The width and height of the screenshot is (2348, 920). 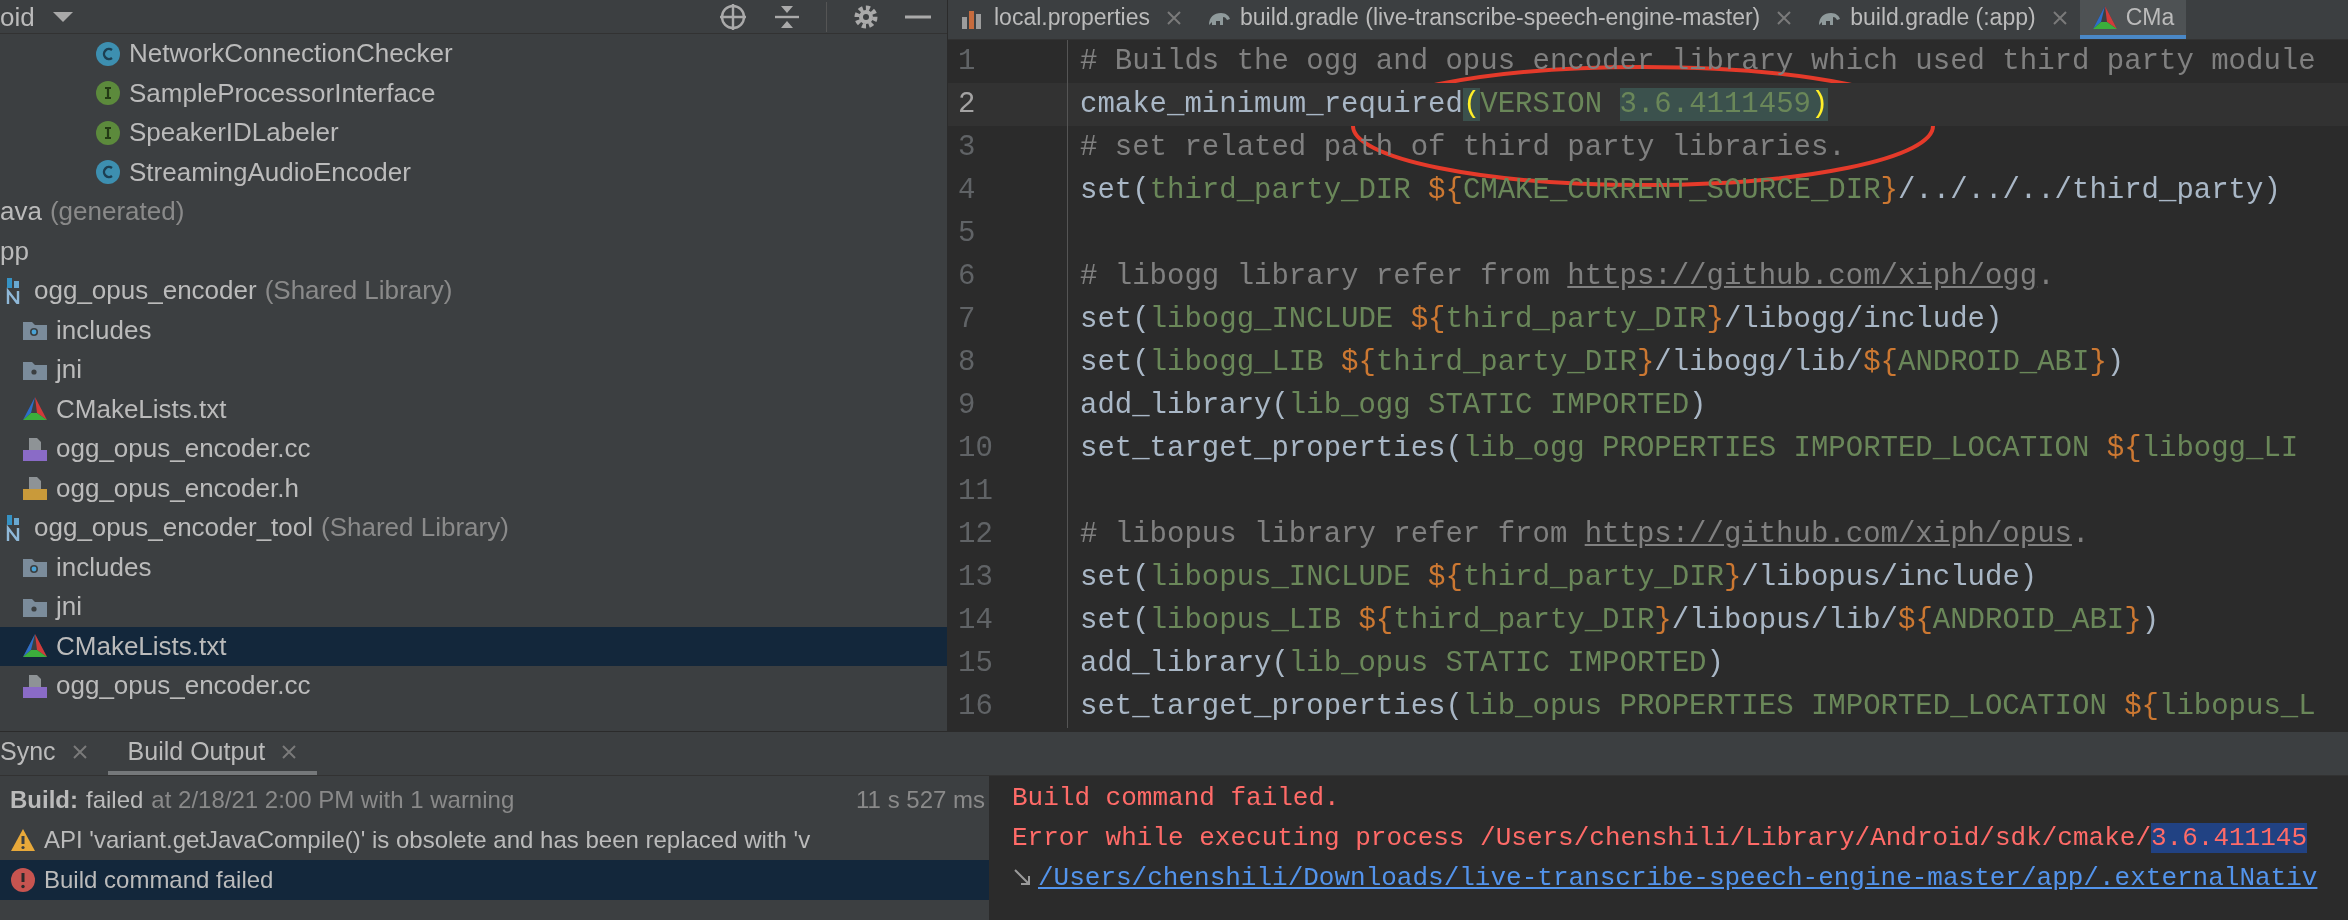 What do you see at coordinates (117, 212) in the screenshot?
I see `tree-item-note: (generated)` at bounding box center [117, 212].